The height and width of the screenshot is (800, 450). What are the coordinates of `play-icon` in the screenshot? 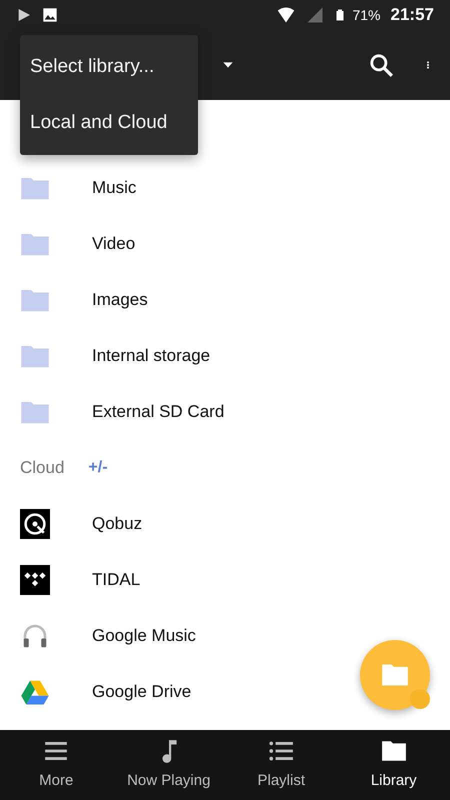 It's located at (24, 15).